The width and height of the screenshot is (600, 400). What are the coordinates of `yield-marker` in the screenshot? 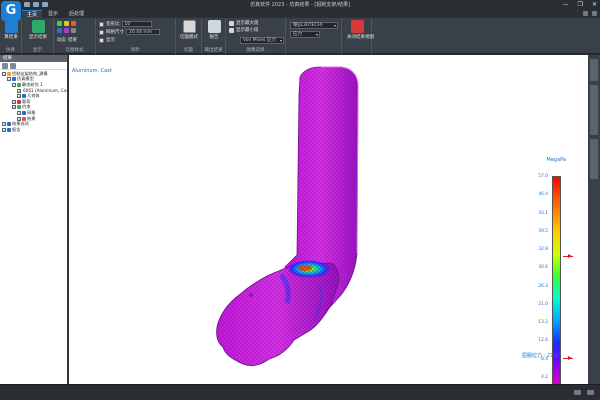 It's located at (568, 358).